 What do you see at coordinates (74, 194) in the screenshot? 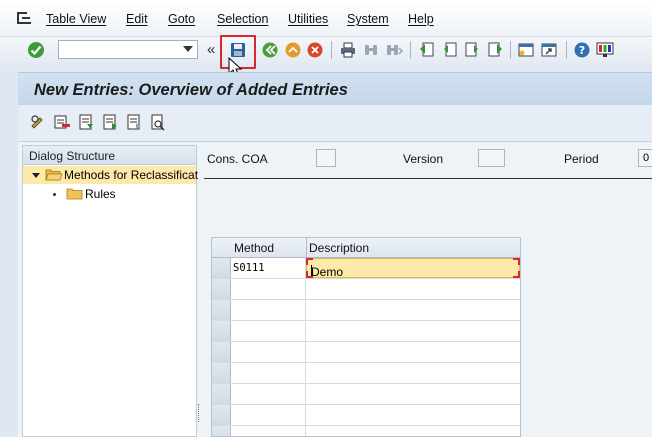
I see `folder-icon` at bounding box center [74, 194].